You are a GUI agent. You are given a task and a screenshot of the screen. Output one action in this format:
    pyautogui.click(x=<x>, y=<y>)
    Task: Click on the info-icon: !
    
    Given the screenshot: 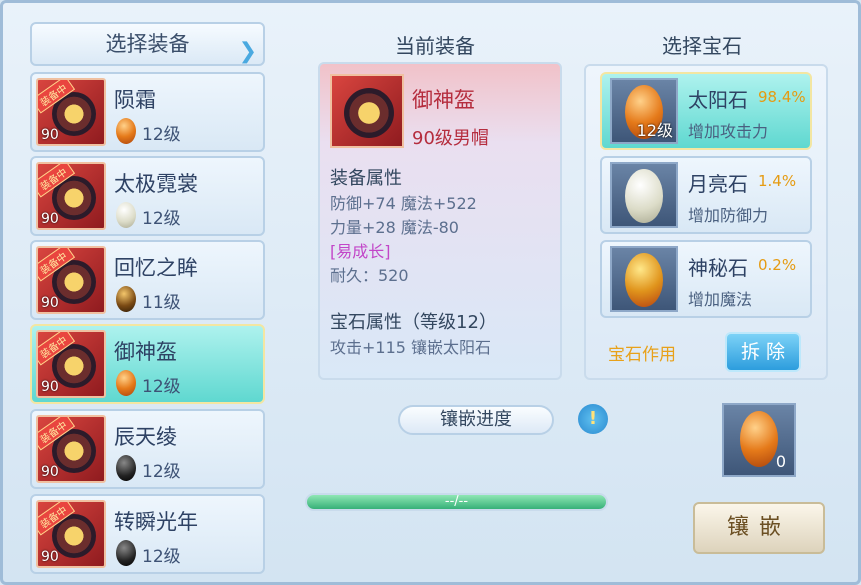 What is the action you would take?
    pyautogui.click(x=593, y=419)
    